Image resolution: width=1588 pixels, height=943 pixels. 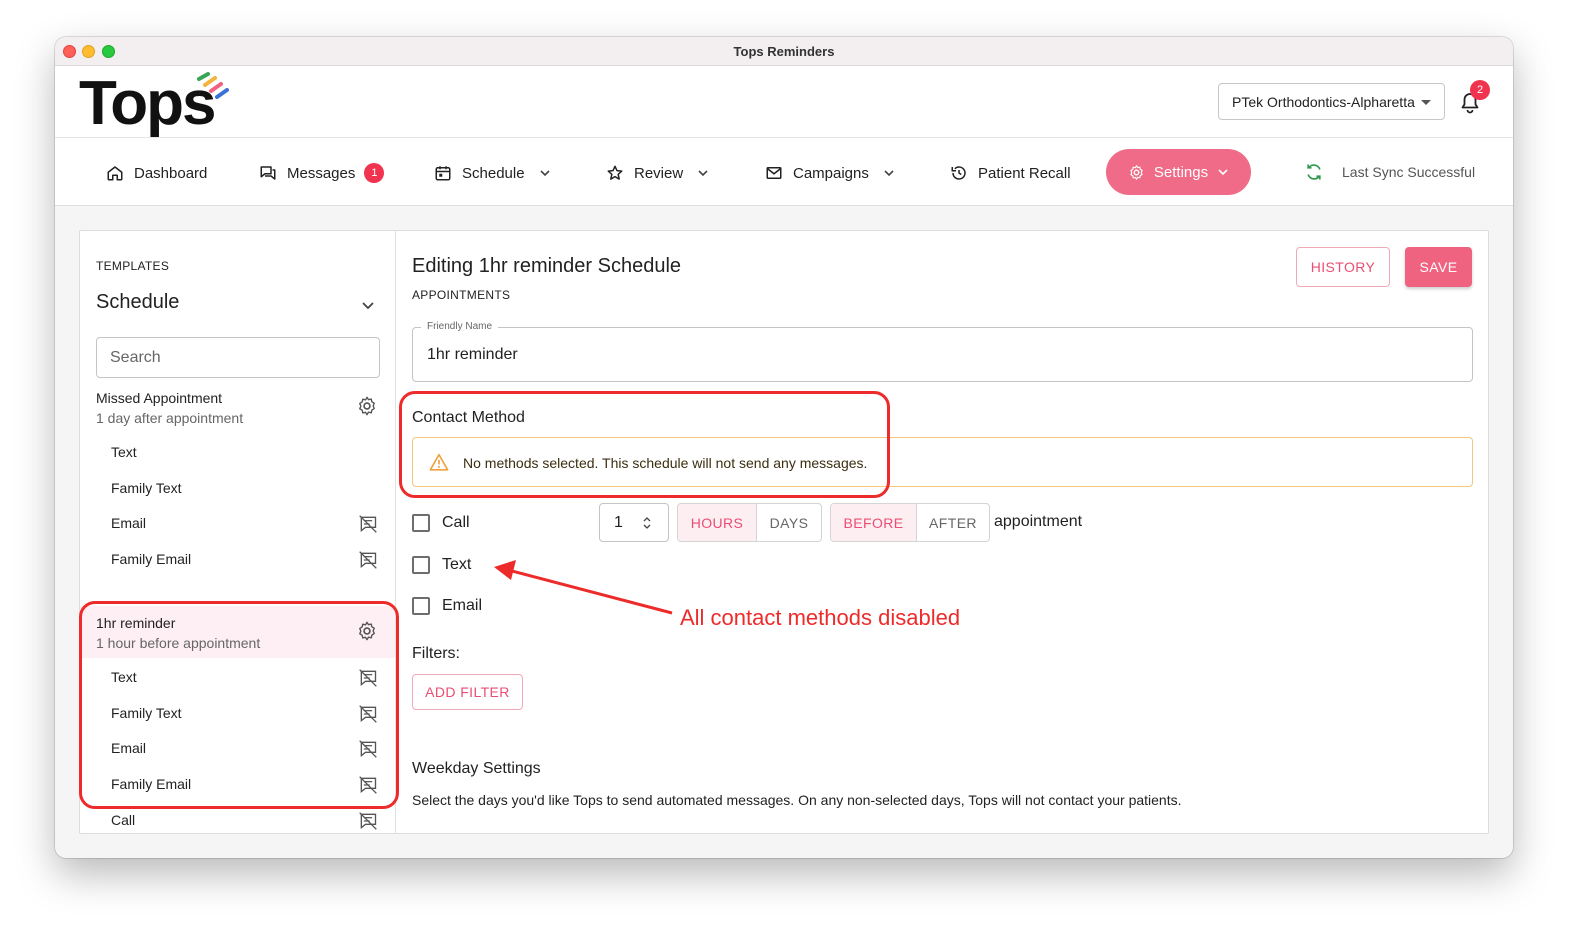 What do you see at coordinates (1409, 172) in the screenshot?
I see `sync-status-label: Last Sync Successful` at bounding box center [1409, 172].